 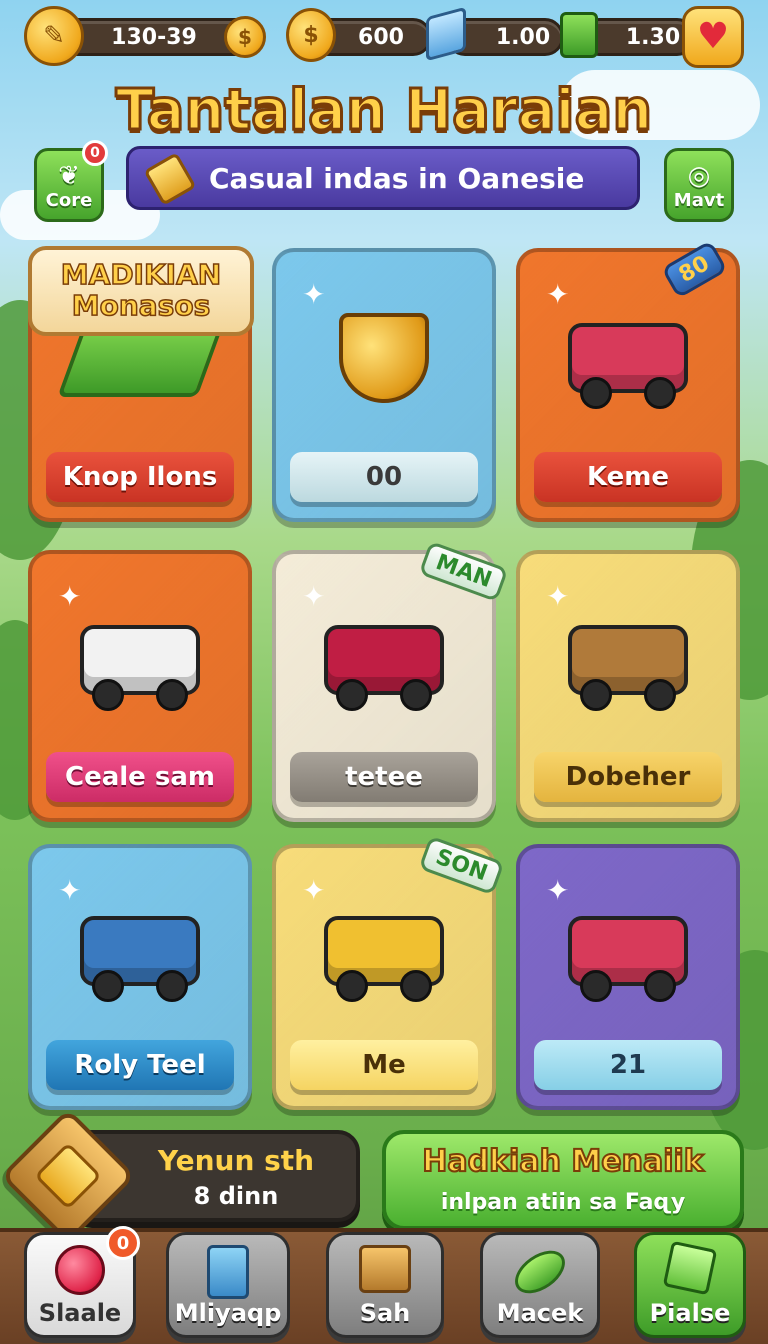 I want to click on resource-3-value: 1.00, so click(x=523, y=37).